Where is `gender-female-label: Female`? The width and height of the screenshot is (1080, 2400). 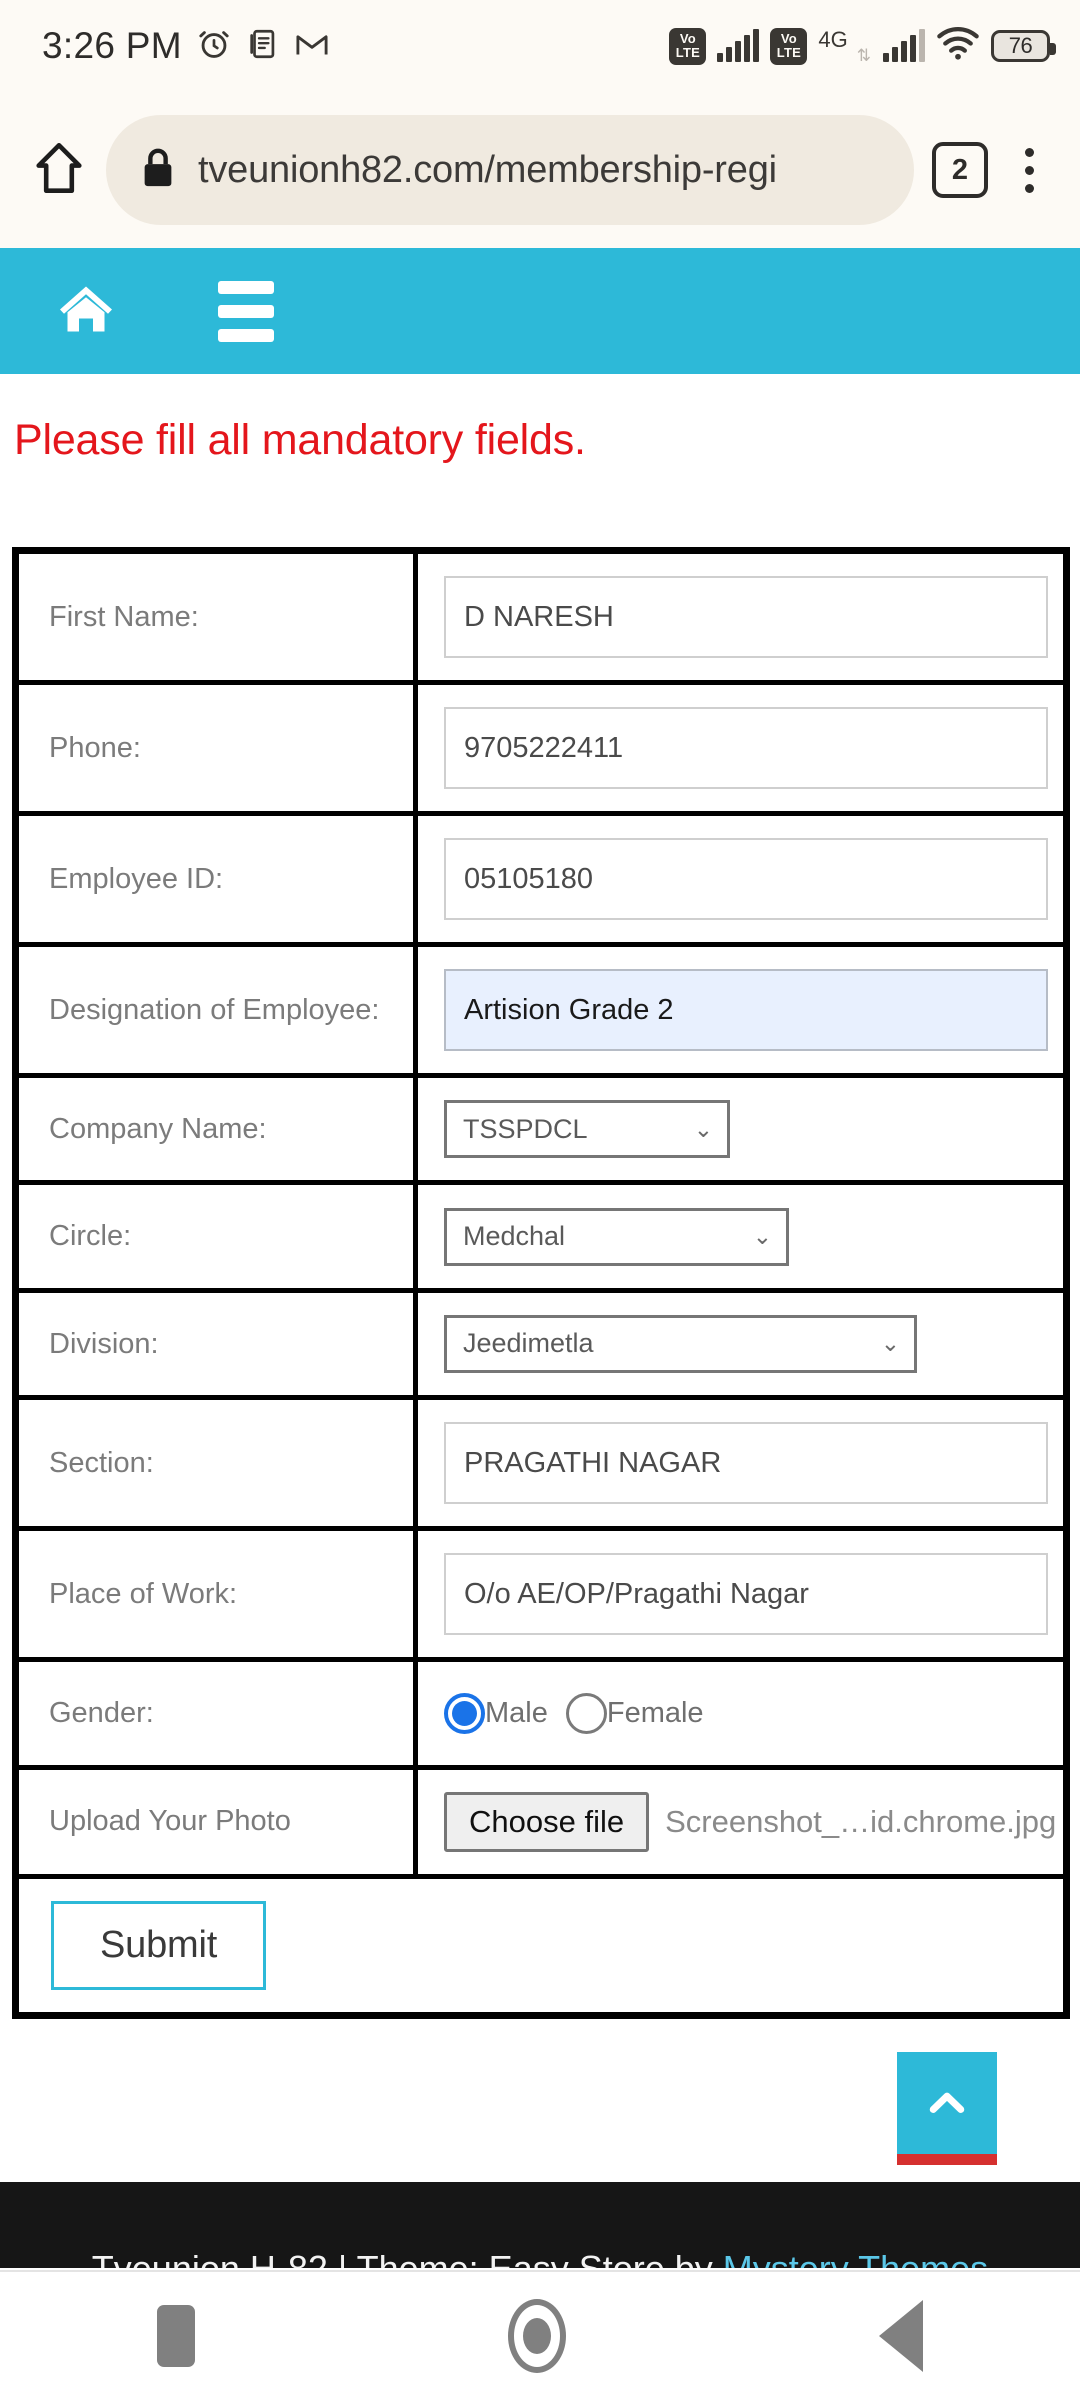
gender-female-label: Female is located at coordinates (655, 1712).